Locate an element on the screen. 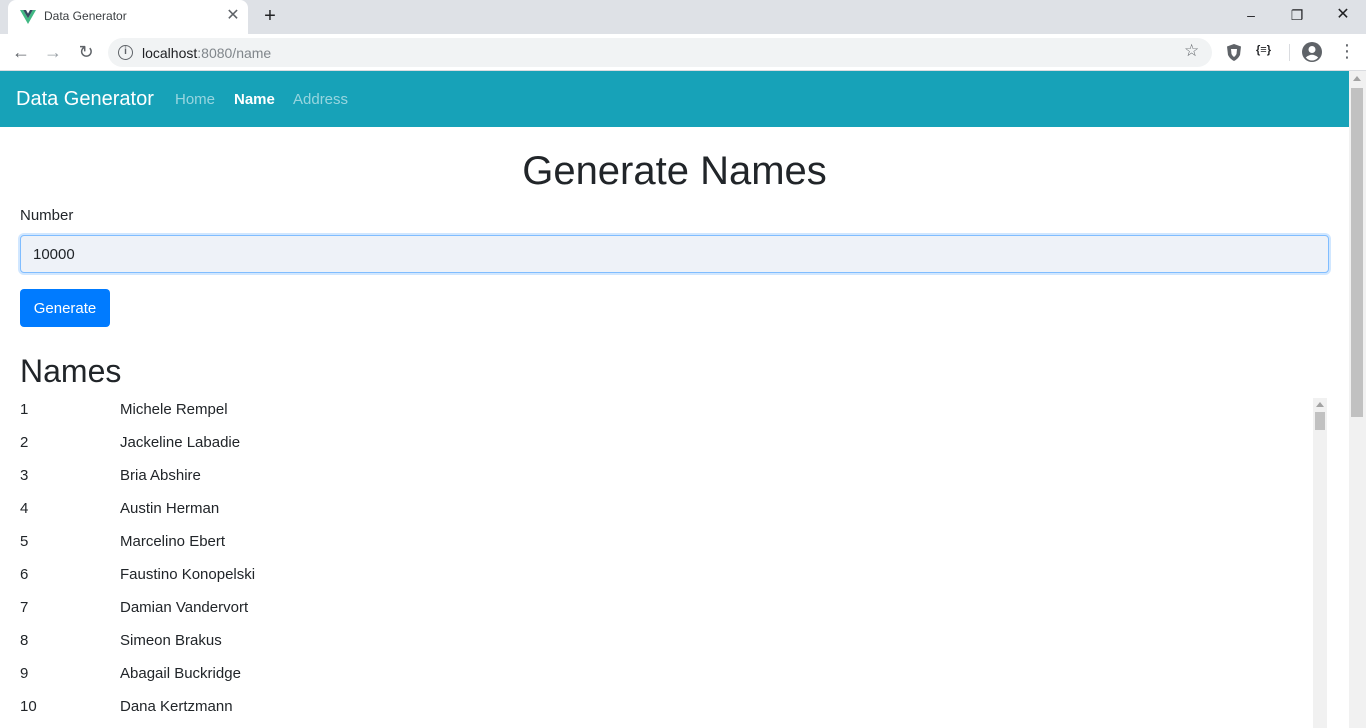 Image resolution: width=1366 pixels, height=728 pixels. bookmark-star-icon: ☆ is located at coordinates (1191, 51).